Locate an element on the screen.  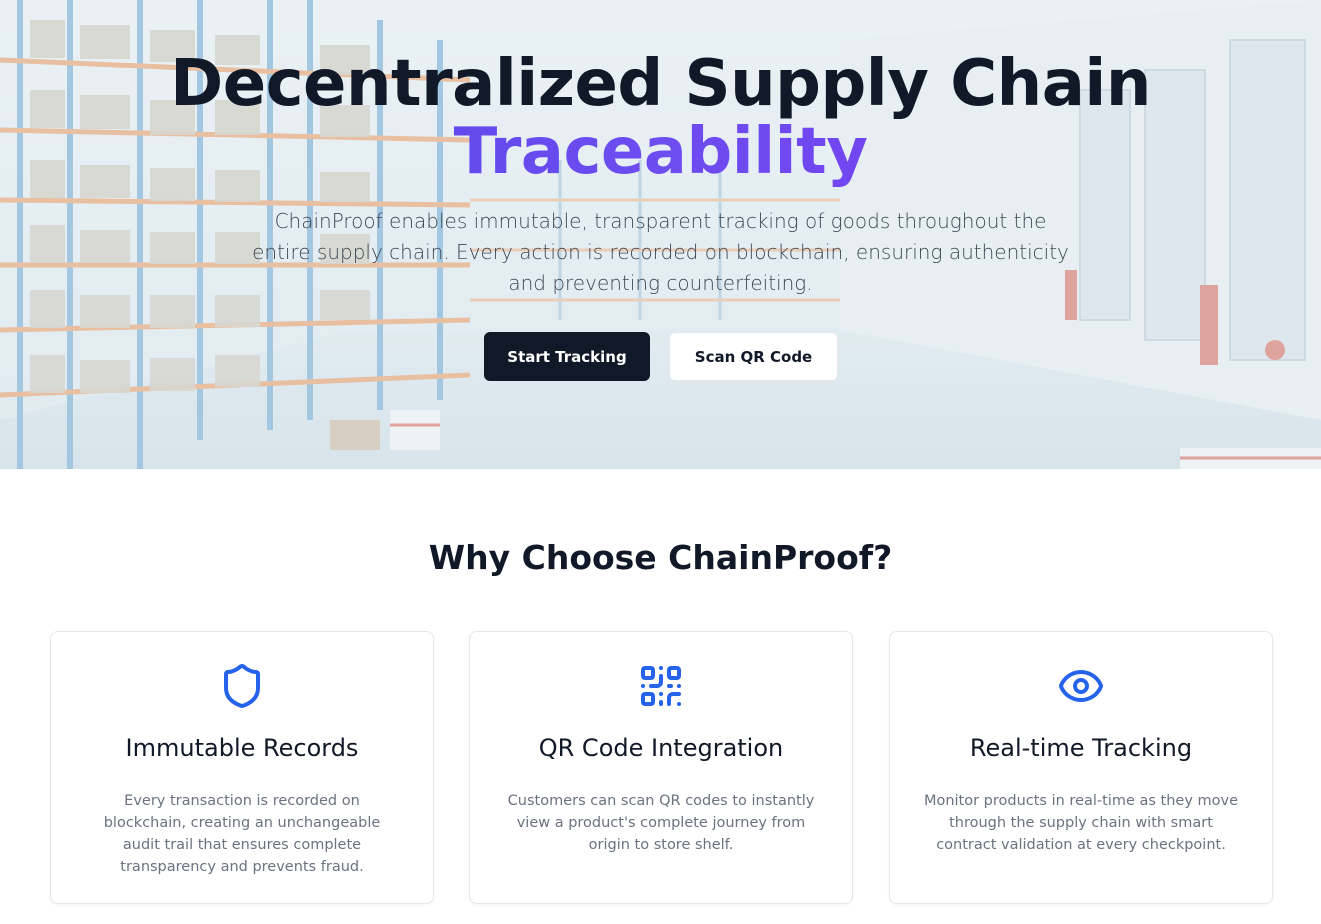
feature-title: Immutable Records is located at coordinates (242, 748).